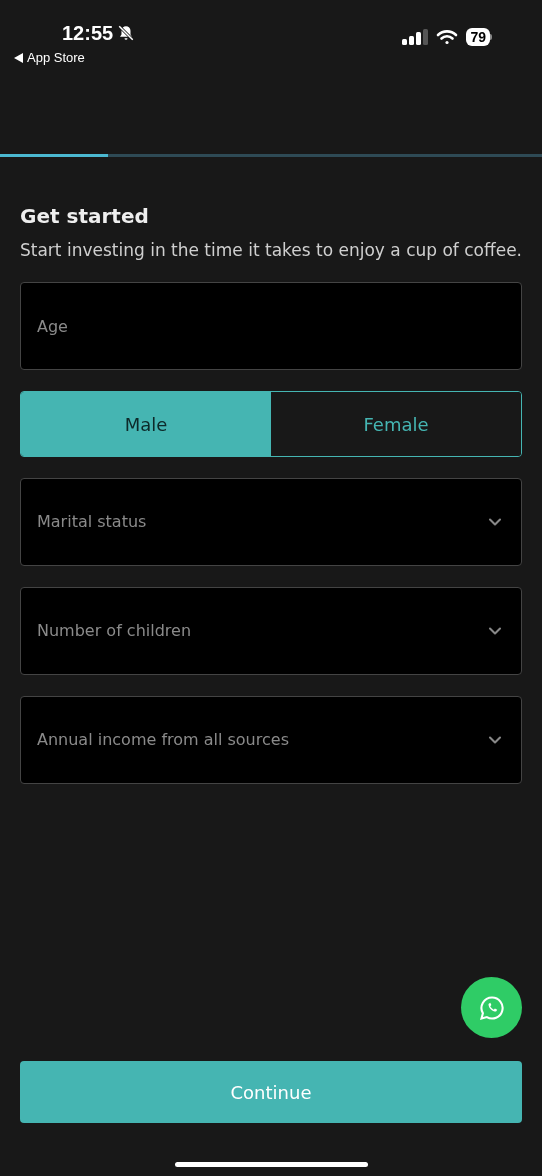  What do you see at coordinates (56, 58) in the screenshot?
I see `back-link: App Store` at bounding box center [56, 58].